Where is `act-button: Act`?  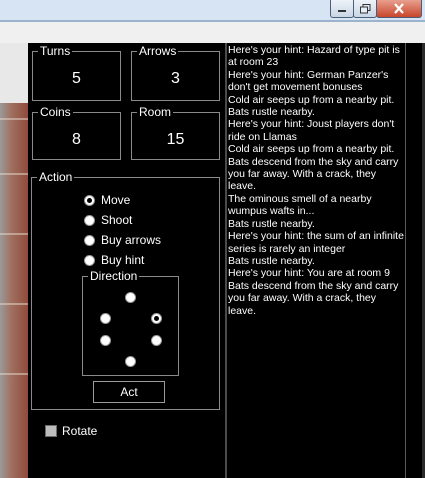 act-button: Act is located at coordinates (129, 392).